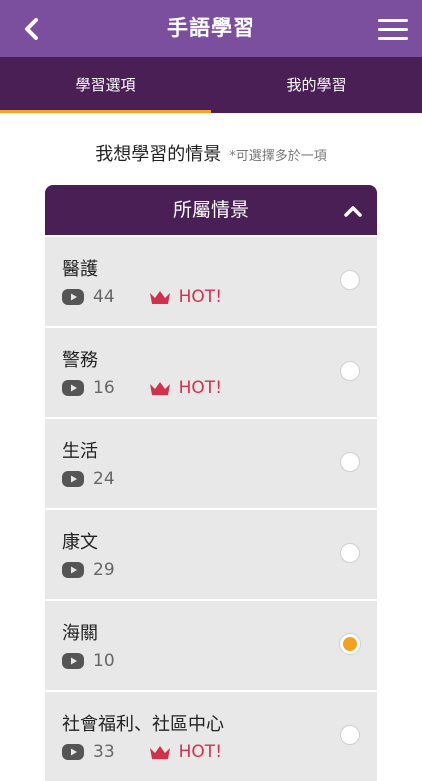 This screenshot has height=781, width=422. I want to click on scenario-item: 海關 10, so click(211, 645).